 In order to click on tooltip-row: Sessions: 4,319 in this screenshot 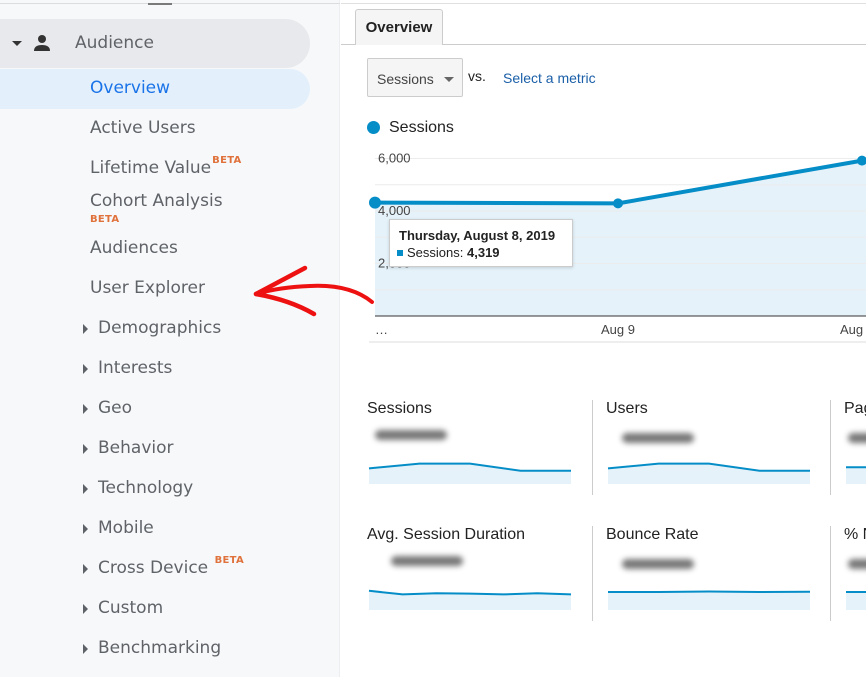, I will do `click(448, 252)`.